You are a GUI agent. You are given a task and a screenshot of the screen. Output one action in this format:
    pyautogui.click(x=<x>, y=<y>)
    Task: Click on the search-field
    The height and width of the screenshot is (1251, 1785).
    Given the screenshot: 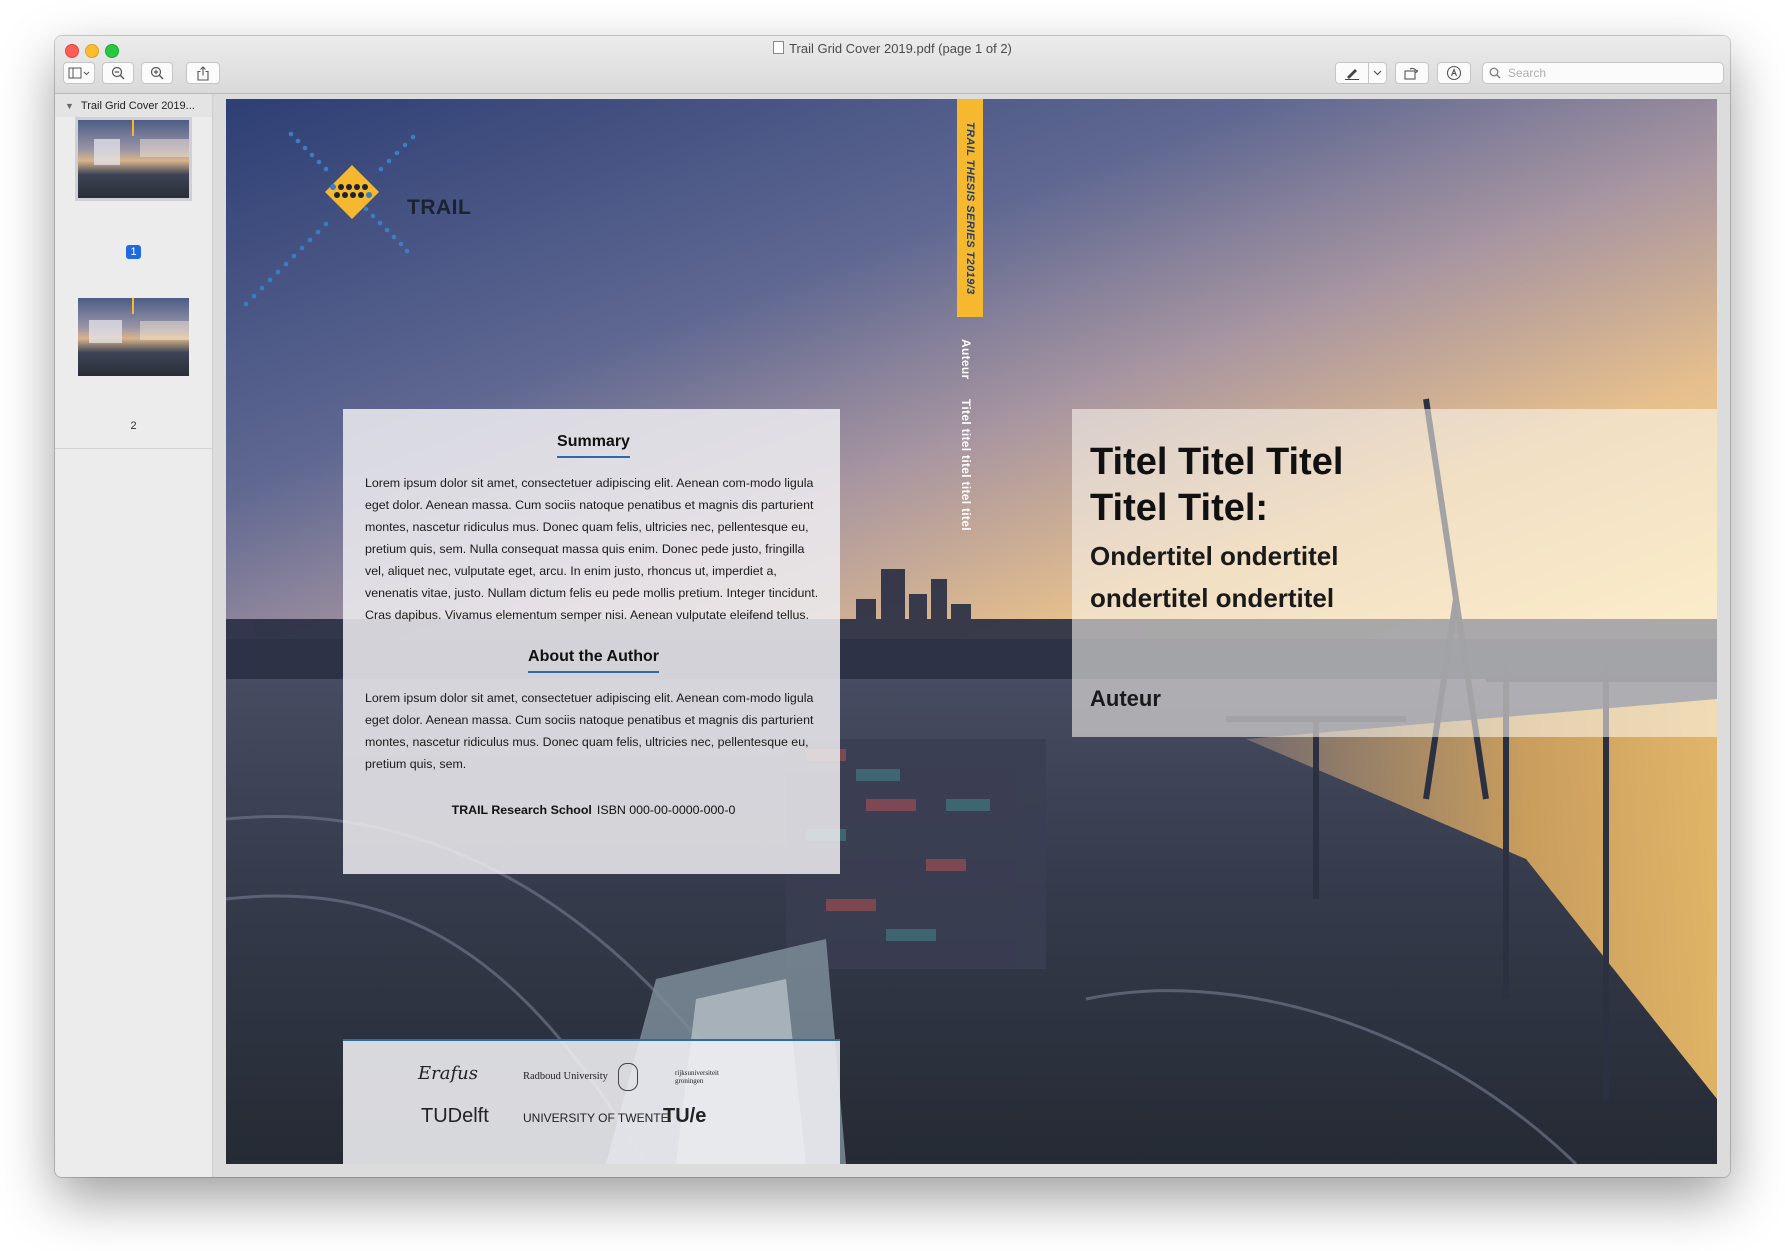 What is the action you would take?
    pyautogui.click(x=1603, y=73)
    